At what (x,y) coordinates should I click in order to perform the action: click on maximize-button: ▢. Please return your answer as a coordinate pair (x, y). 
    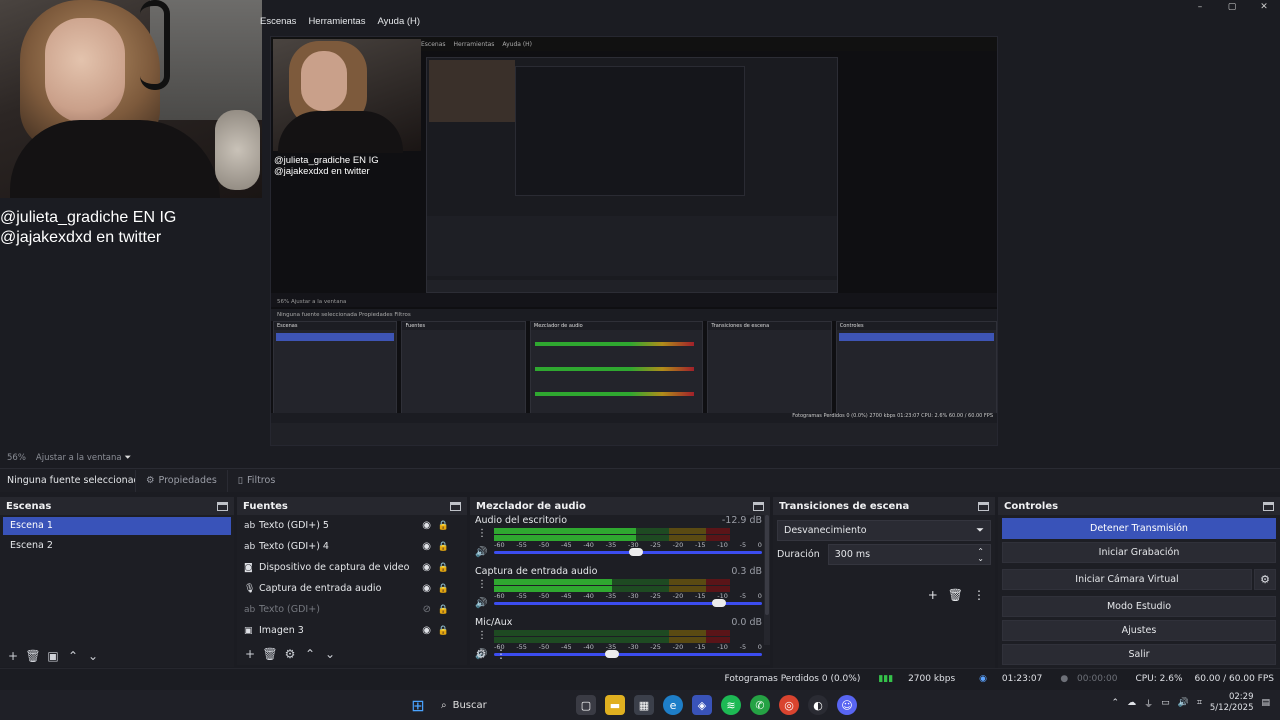
    Looking at the image, I should click on (1232, 7).